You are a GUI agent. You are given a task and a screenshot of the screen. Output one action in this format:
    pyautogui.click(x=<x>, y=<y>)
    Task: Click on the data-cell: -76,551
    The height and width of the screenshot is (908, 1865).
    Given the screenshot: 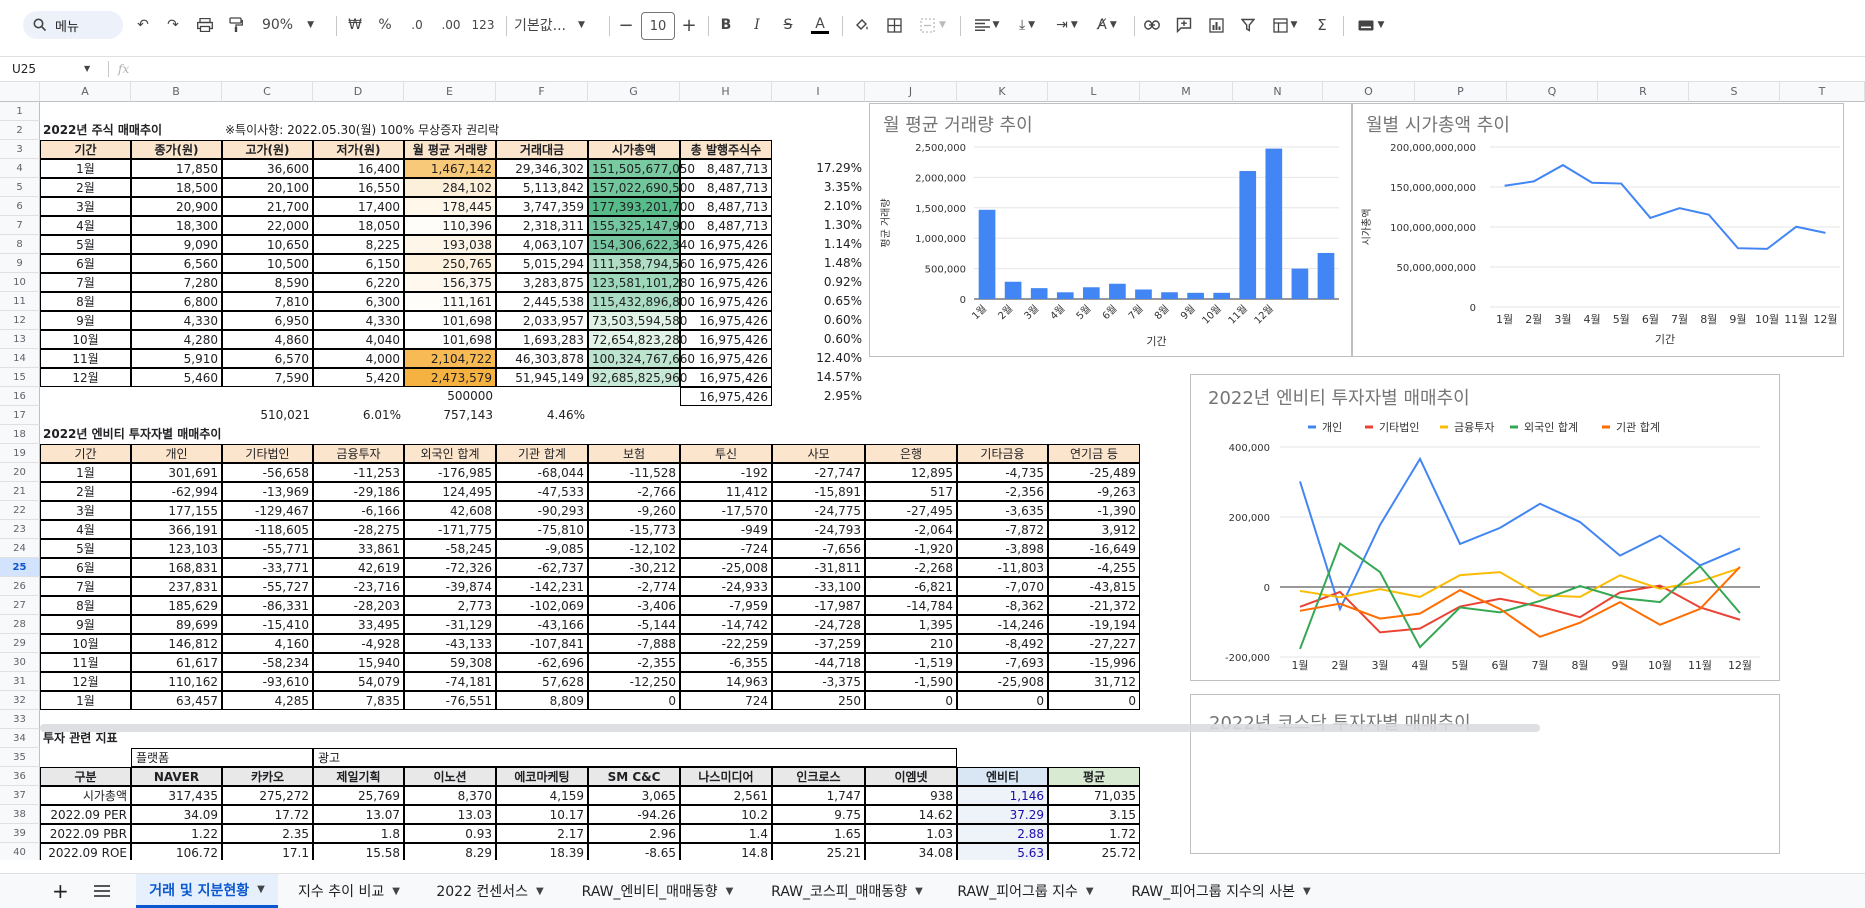 What is the action you would take?
    pyautogui.click(x=450, y=700)
    